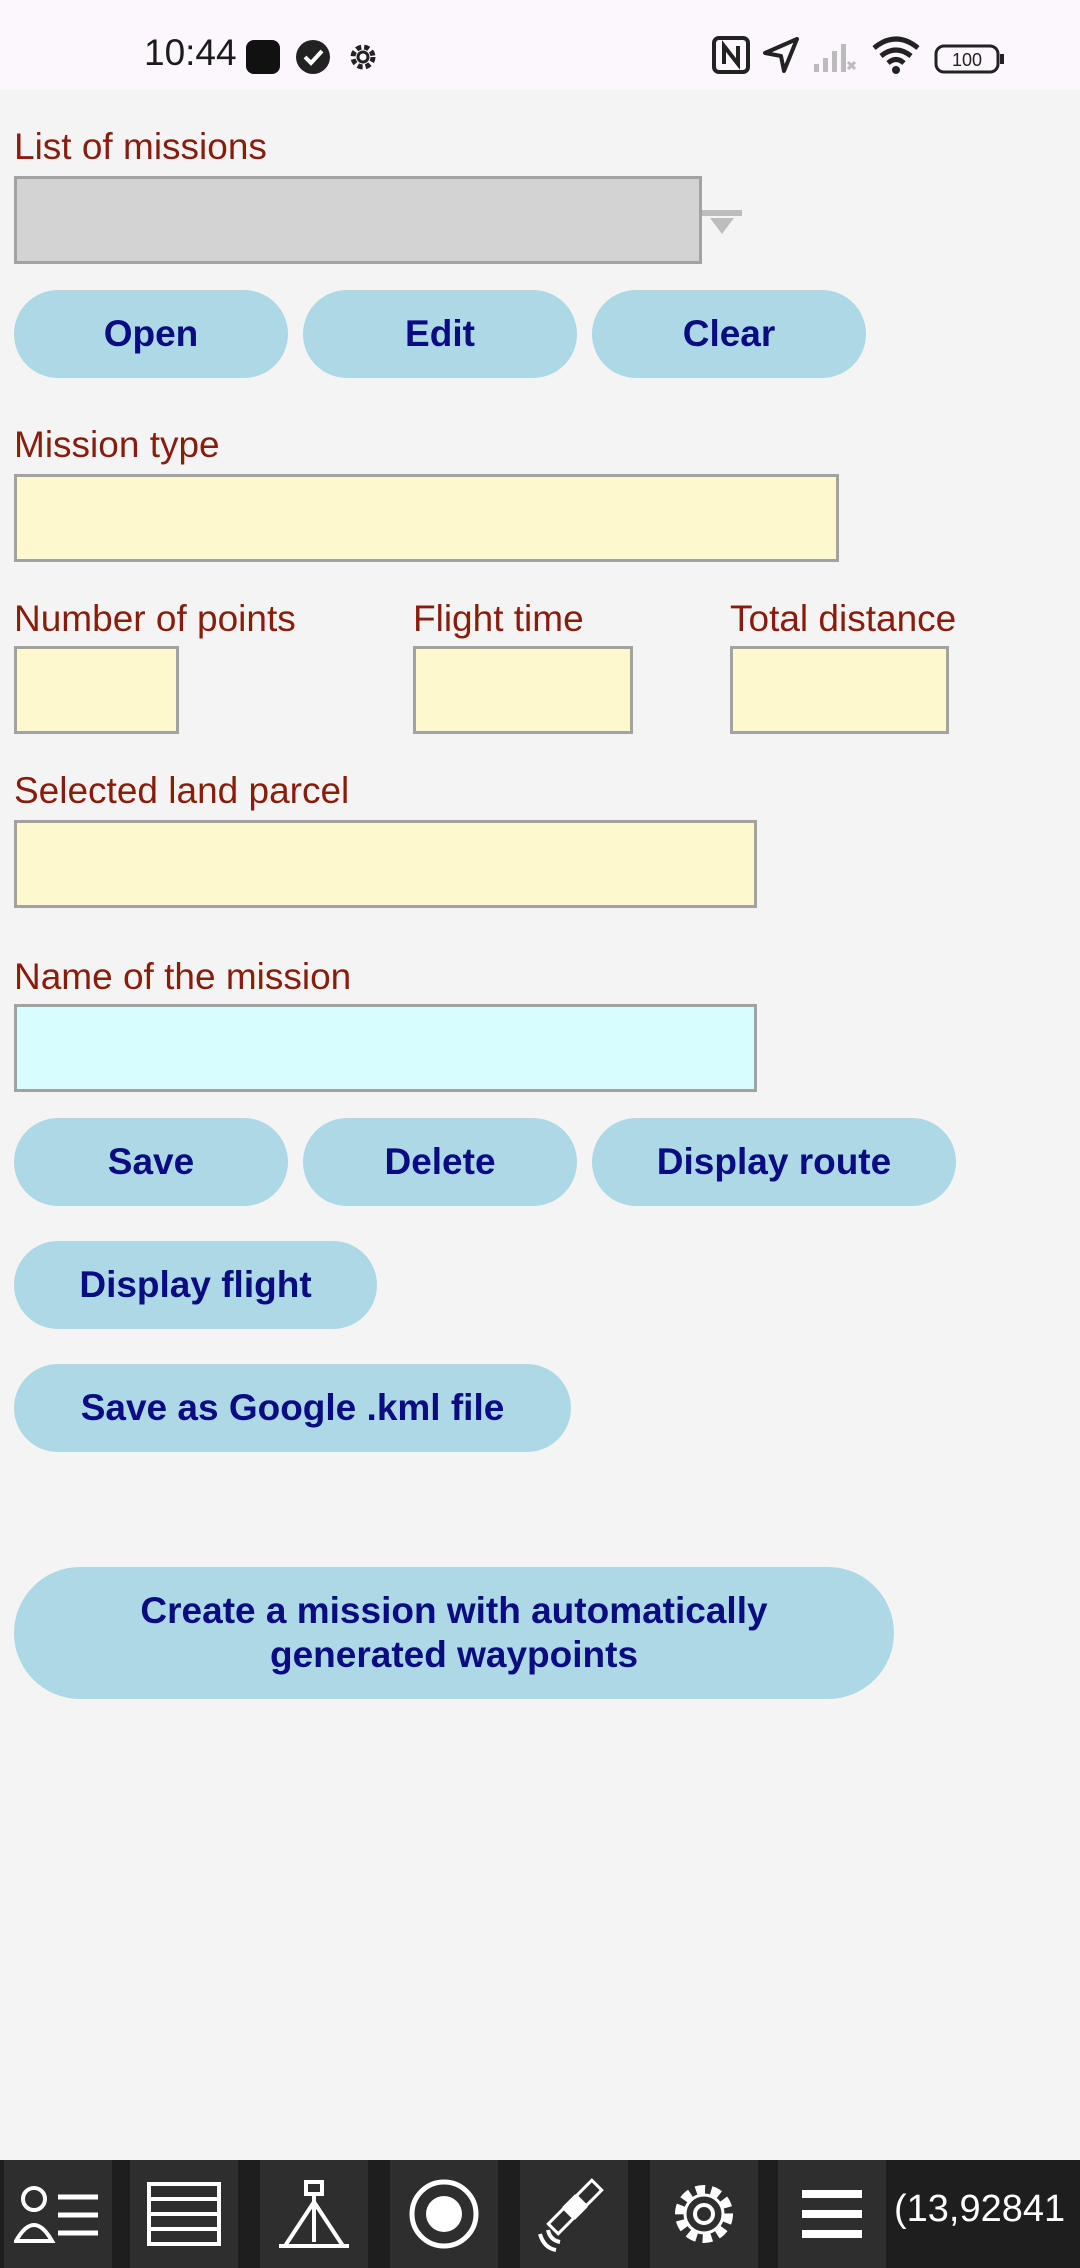  What do you see at coordinates (358, 220) in the screenshot?
I see `missions-dropdown` at bounding box center [358, 220].